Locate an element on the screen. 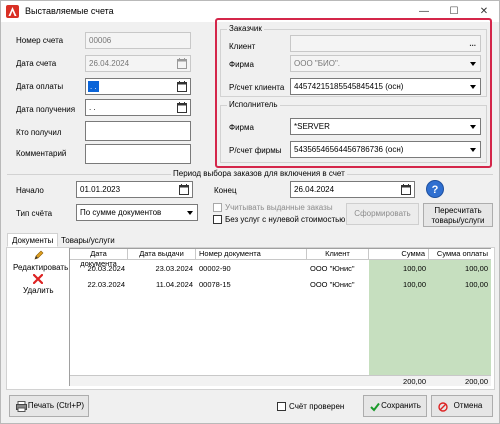  tab-documents: Документы is located at coordinates (33, 240).